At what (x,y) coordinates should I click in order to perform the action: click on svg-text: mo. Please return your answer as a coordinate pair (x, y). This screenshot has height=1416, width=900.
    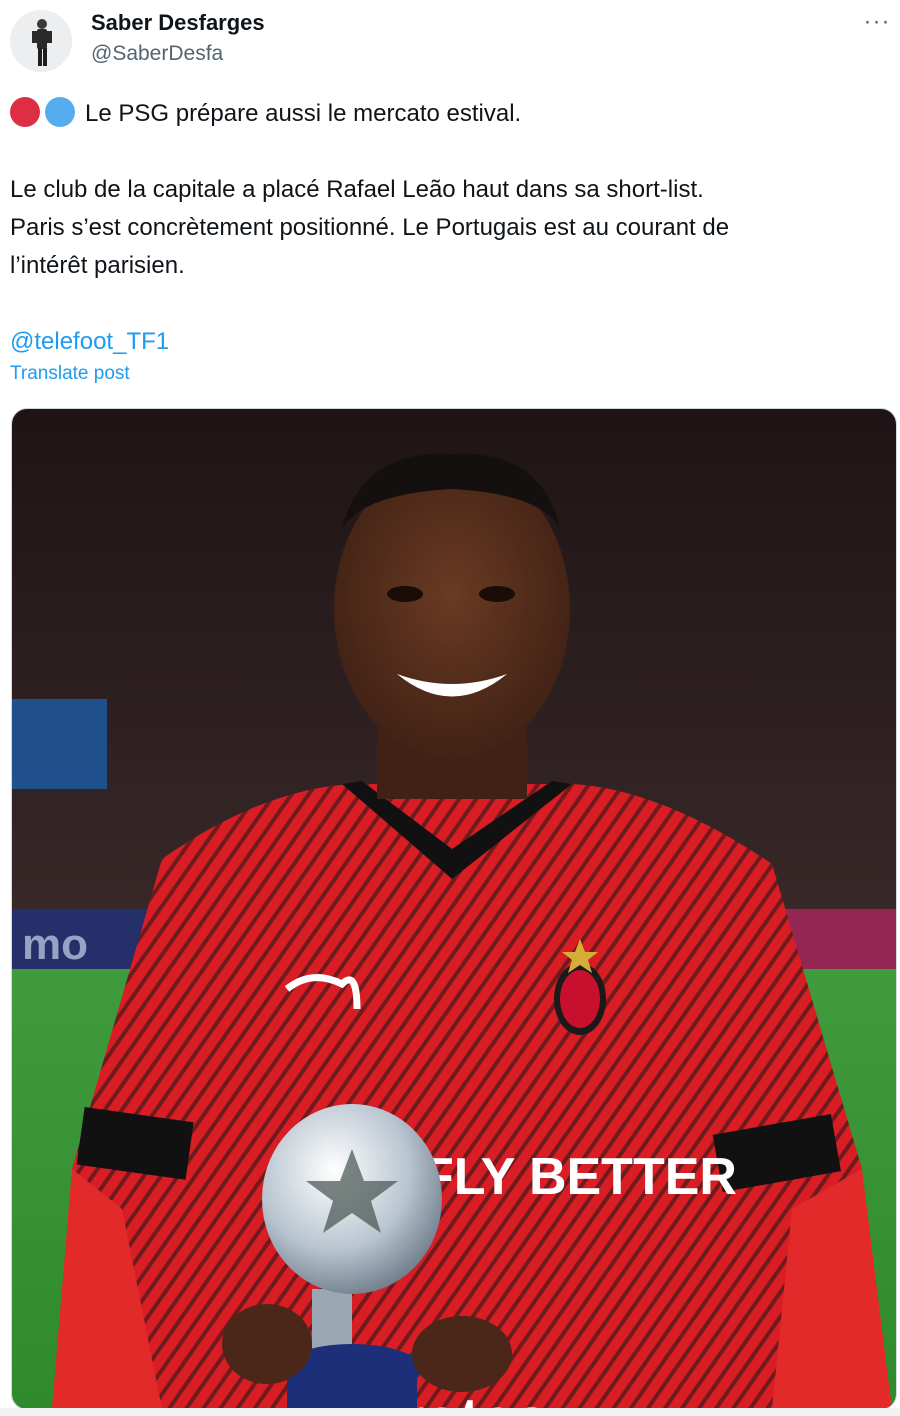
    Looking at the image, I should click on (55, 944).